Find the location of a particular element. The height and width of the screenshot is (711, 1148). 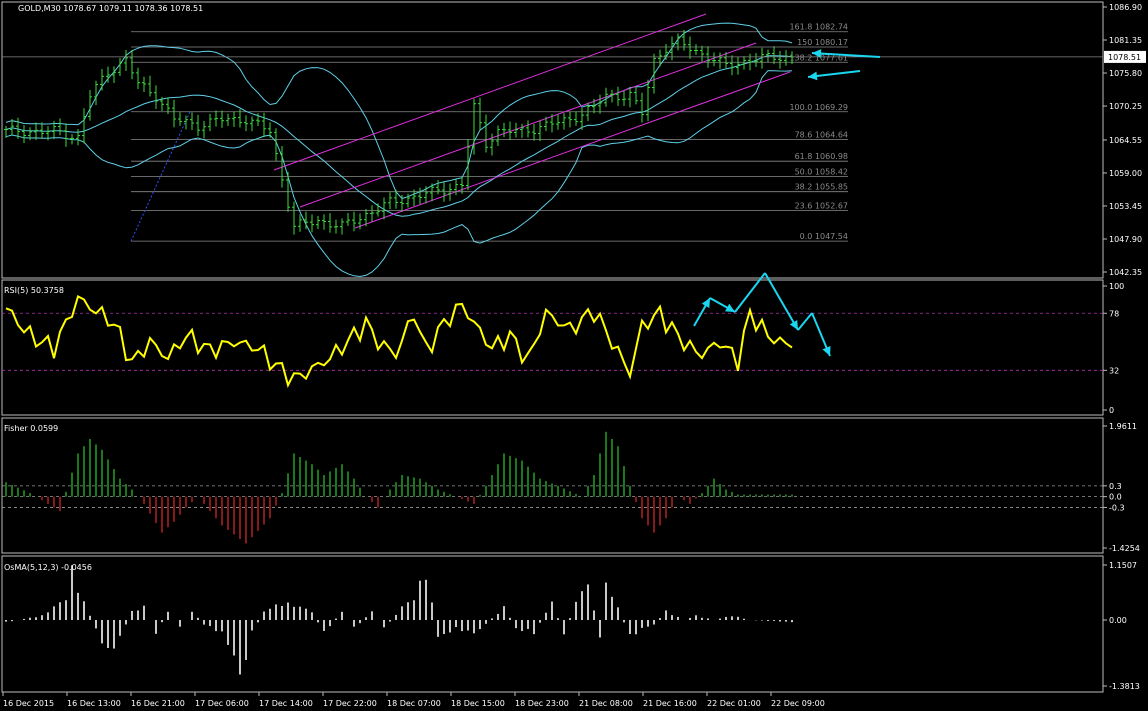

rsi-tick-label-2: 32 is located at coordinates (1114, 370).